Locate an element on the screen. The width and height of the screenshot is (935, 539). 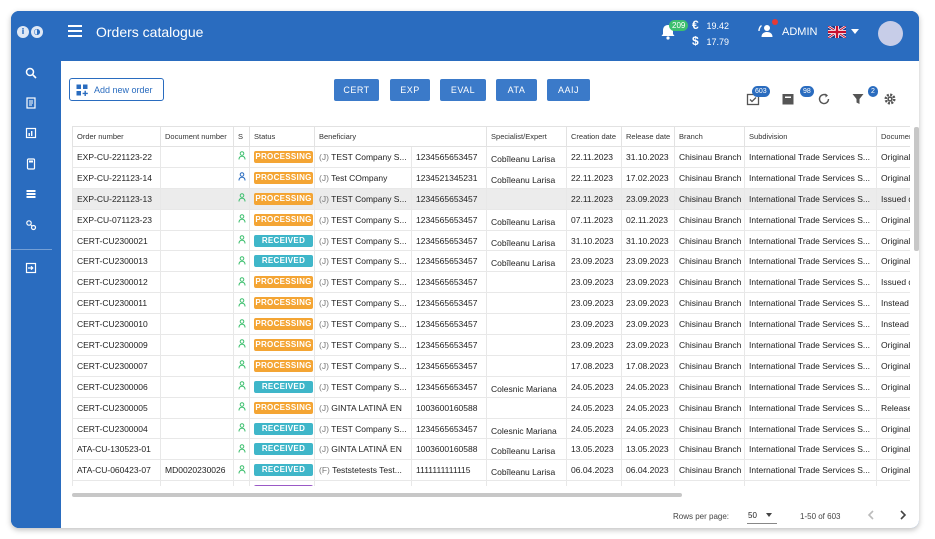
cell-specialist is located at coordinates (527, 198).